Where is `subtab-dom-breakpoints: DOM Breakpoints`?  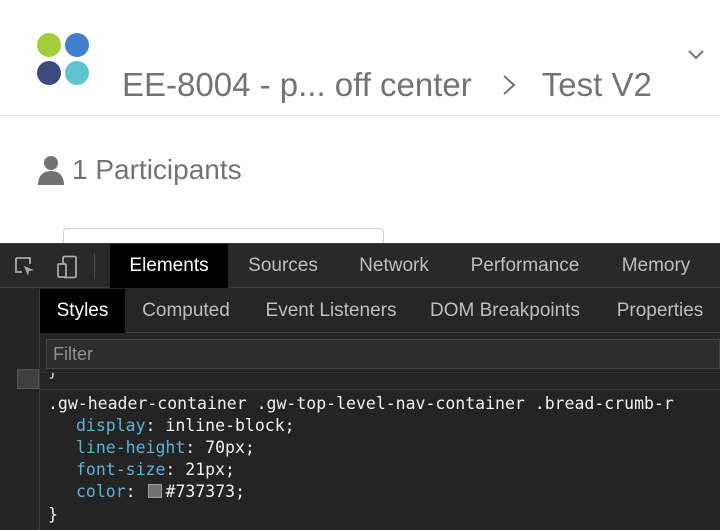 subtab-dom-breakpoints: DOM Breakpoints is located at coordinates (505, 311).